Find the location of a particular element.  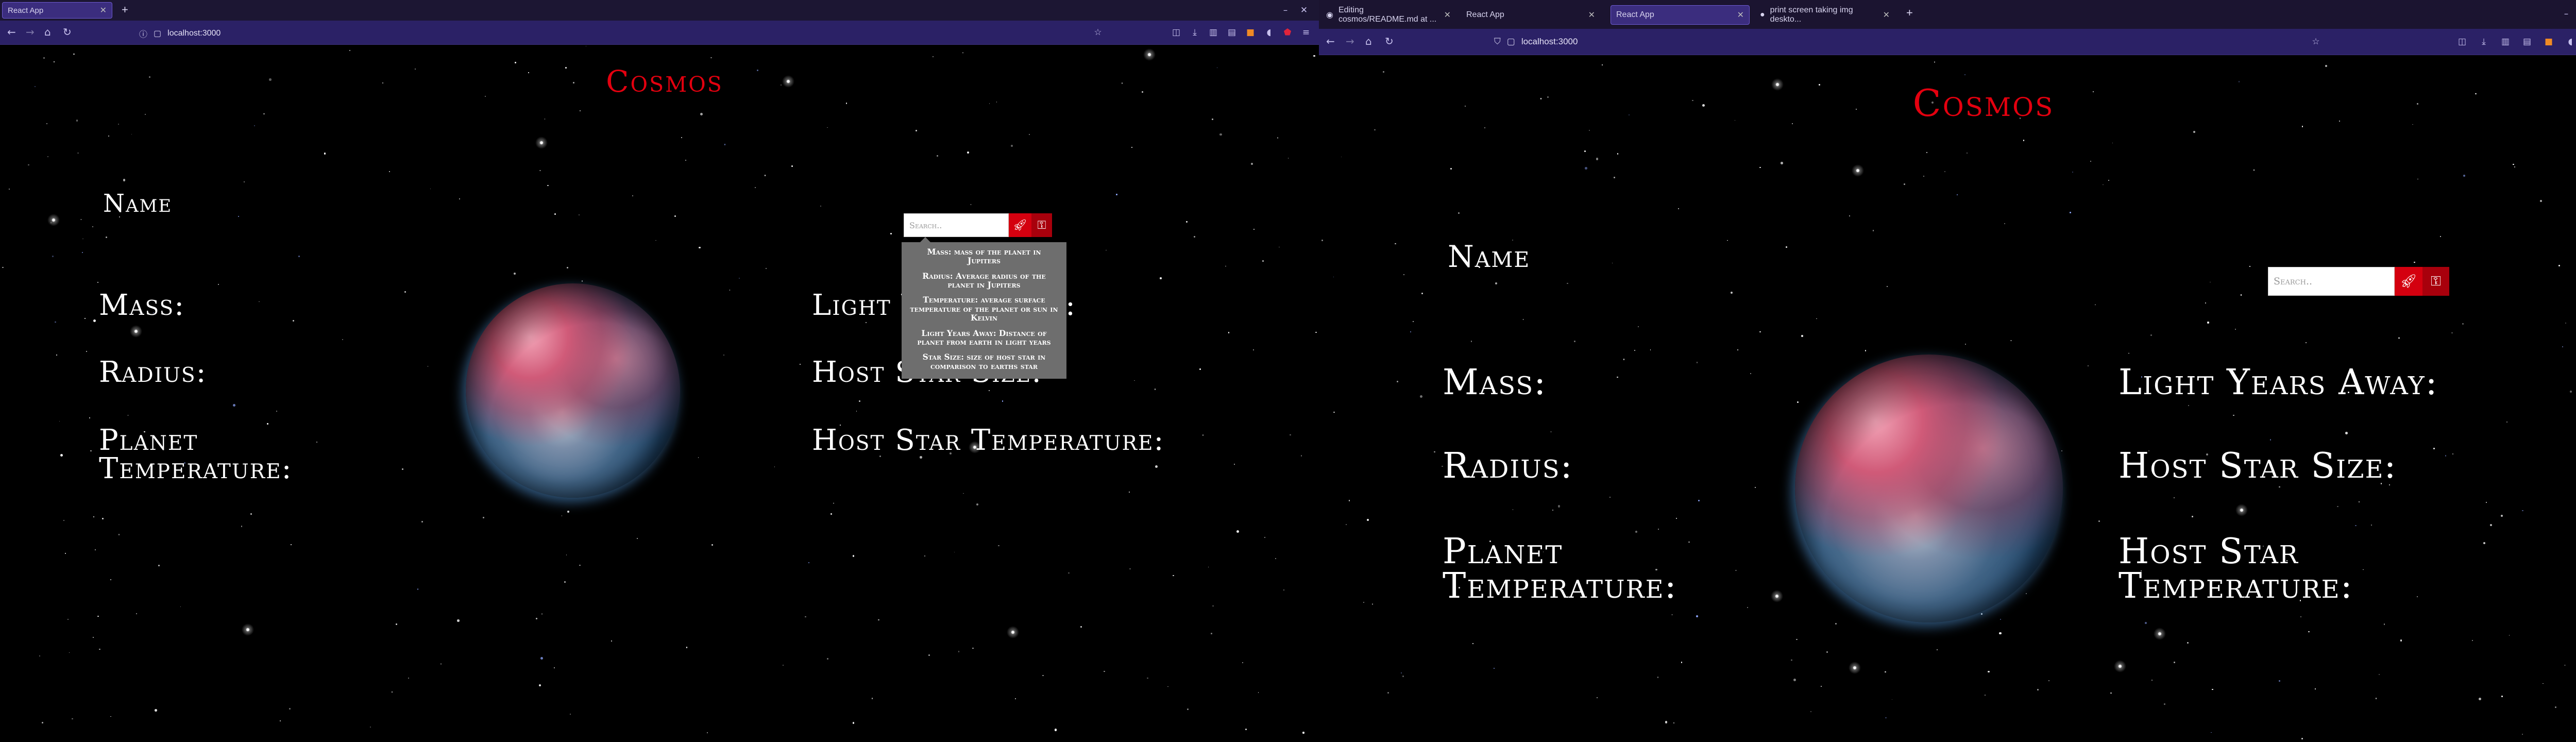

shield-icon: ⛉ is located at coordinates (1498, 42).